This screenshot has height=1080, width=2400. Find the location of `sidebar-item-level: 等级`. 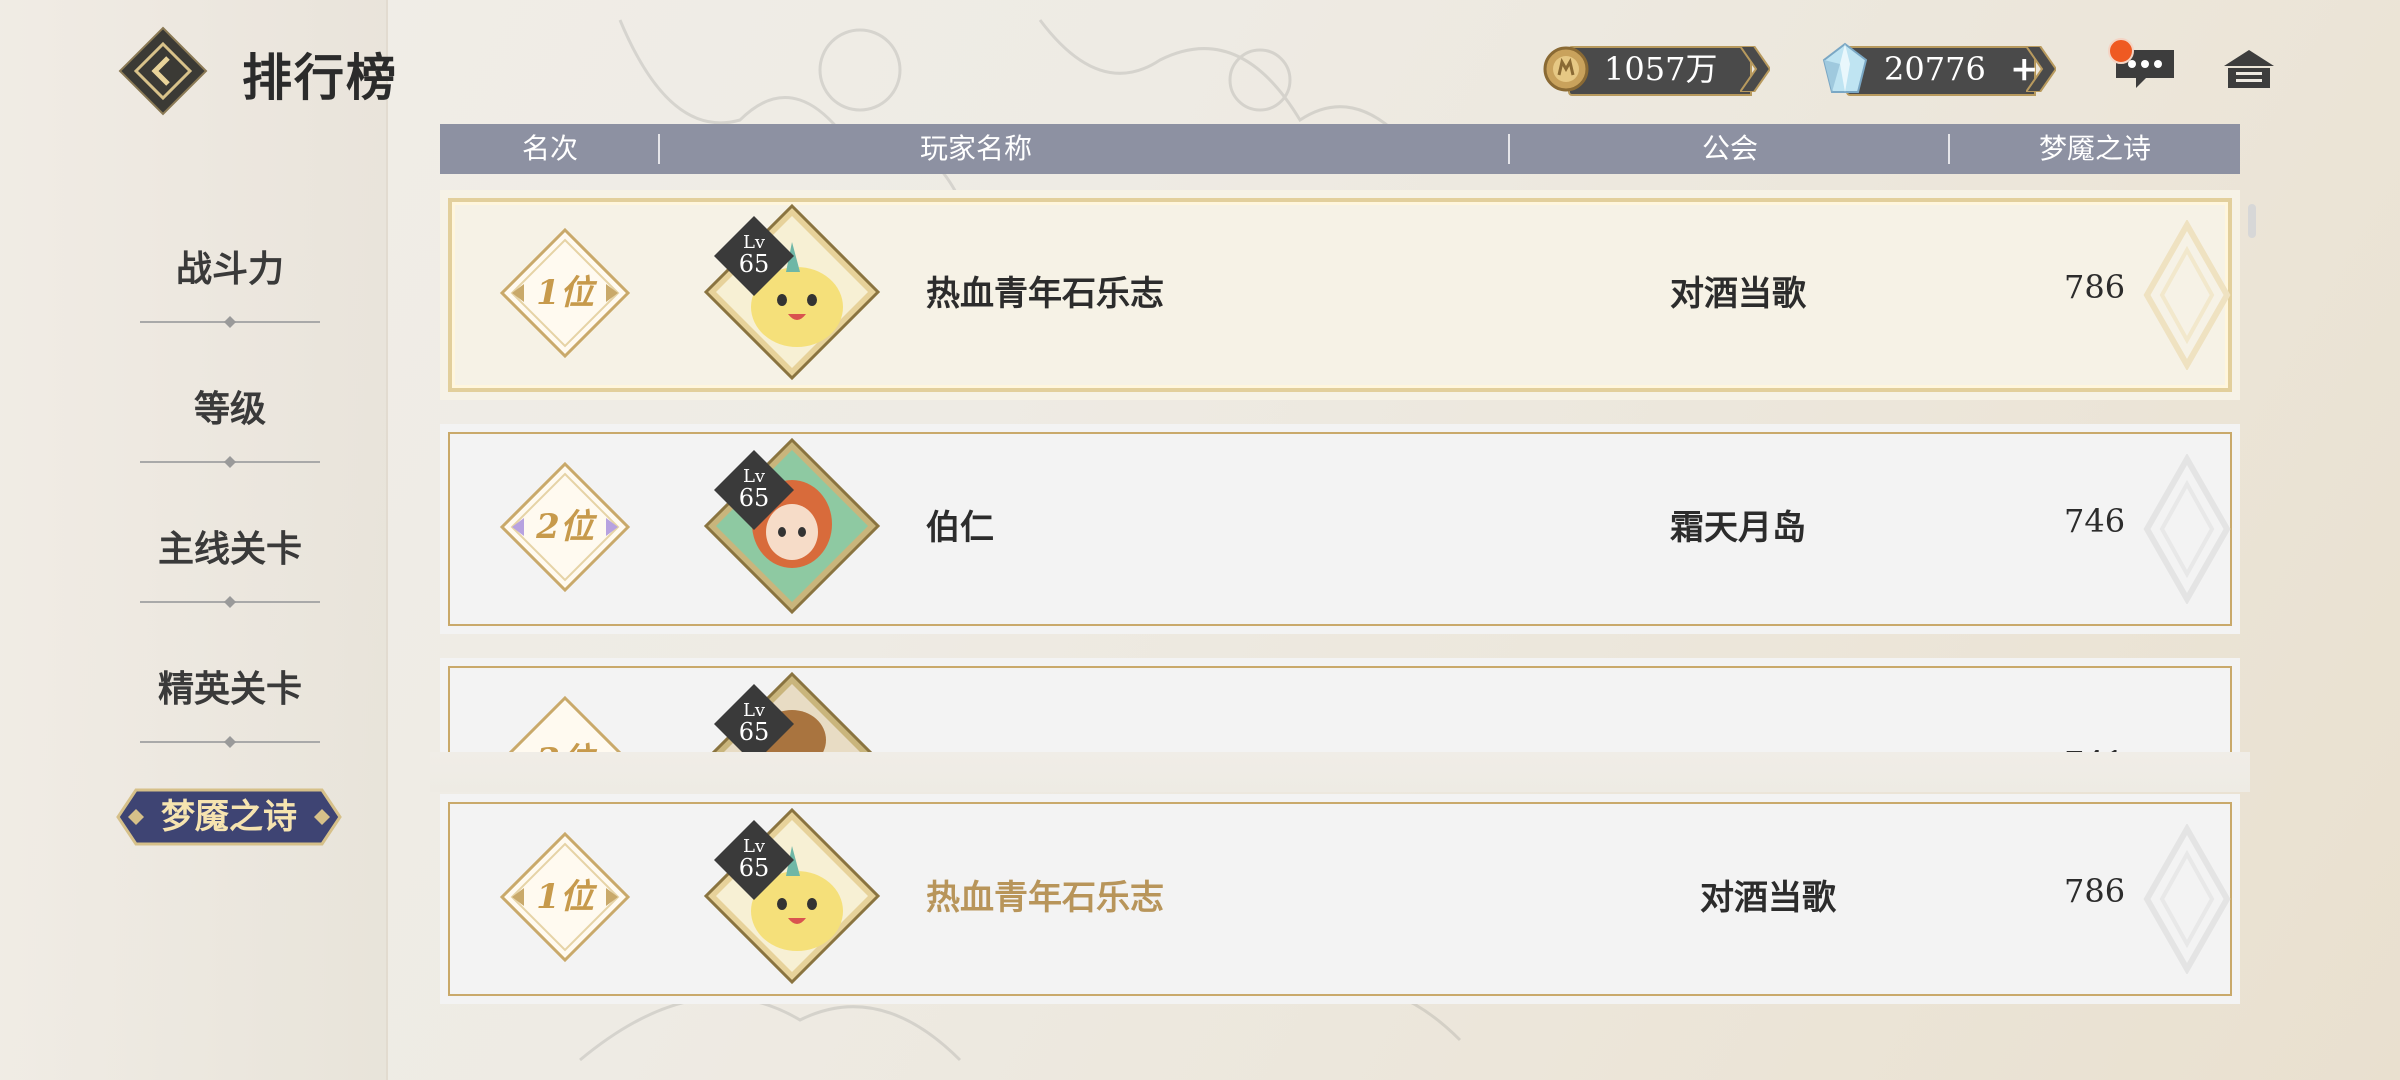

sidebar-item-level: 等级 is located at coordinates (230, 421).